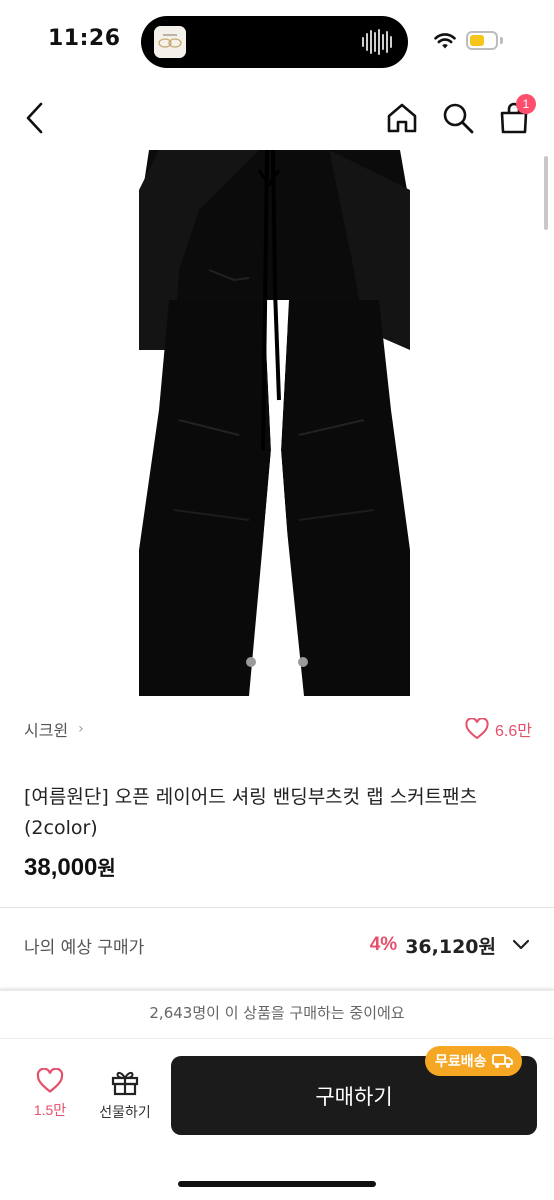 Image resolution: width=554 pixels, height=1200 pixels. What do you see at coordinates (546, 193) in the screenshot?
I see `page-scrollbar` at bounding box center [546, 193].